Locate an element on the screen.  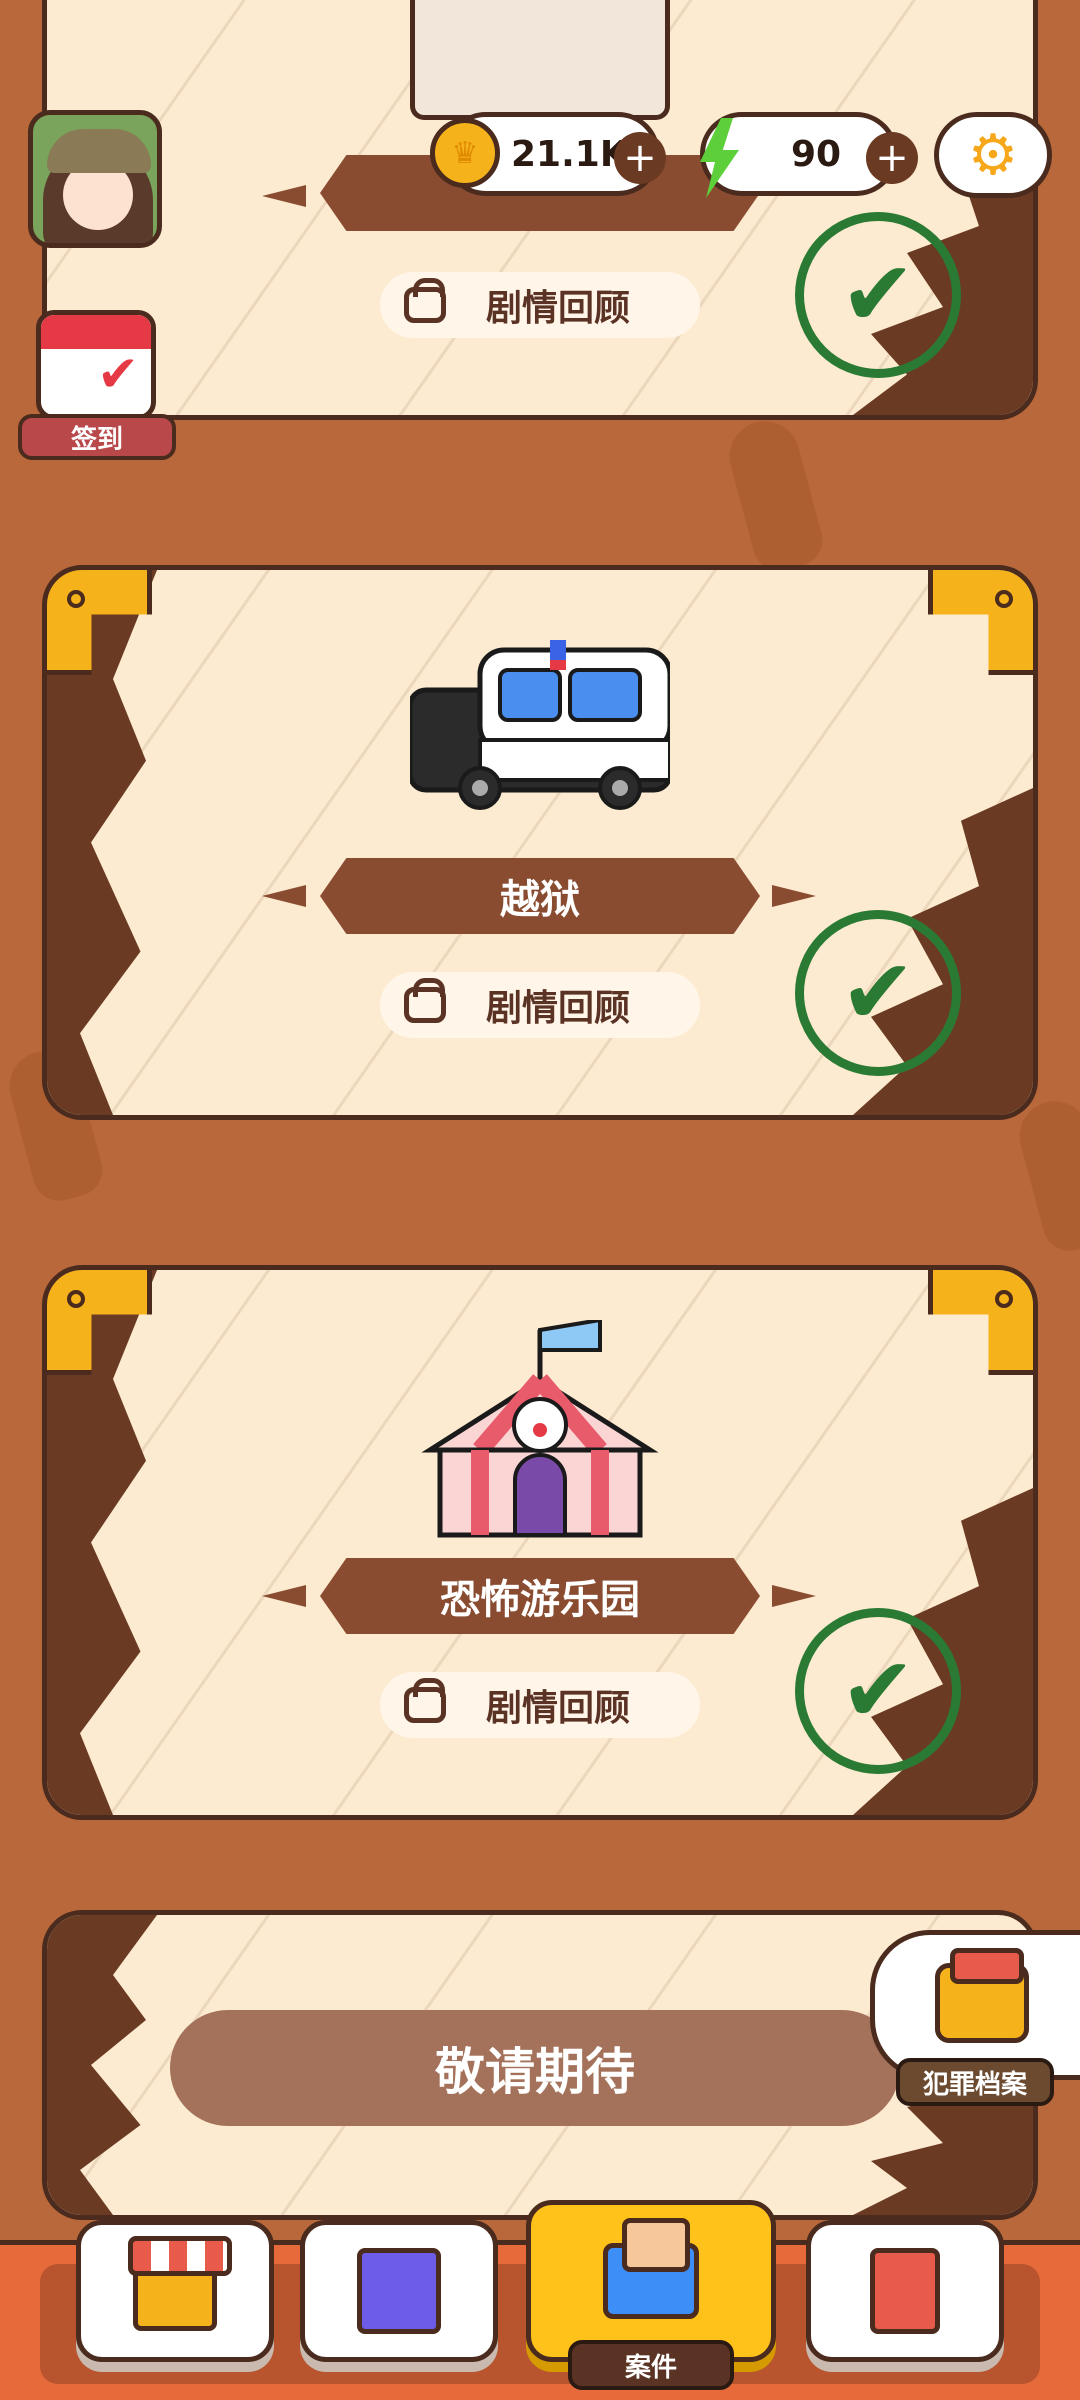
nav-shop is located at coordinates (175, 2291).